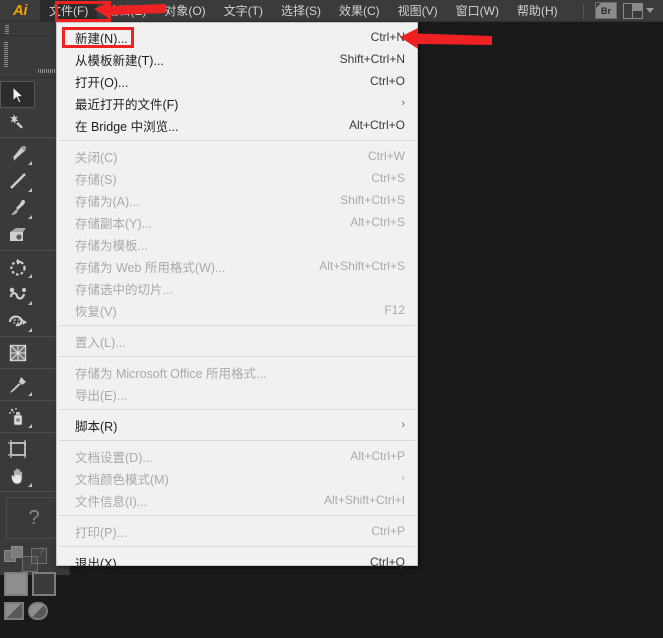 The width and height of the screenshot is (663, 638). I want to click on stroke-swatch, so click(44, 584).